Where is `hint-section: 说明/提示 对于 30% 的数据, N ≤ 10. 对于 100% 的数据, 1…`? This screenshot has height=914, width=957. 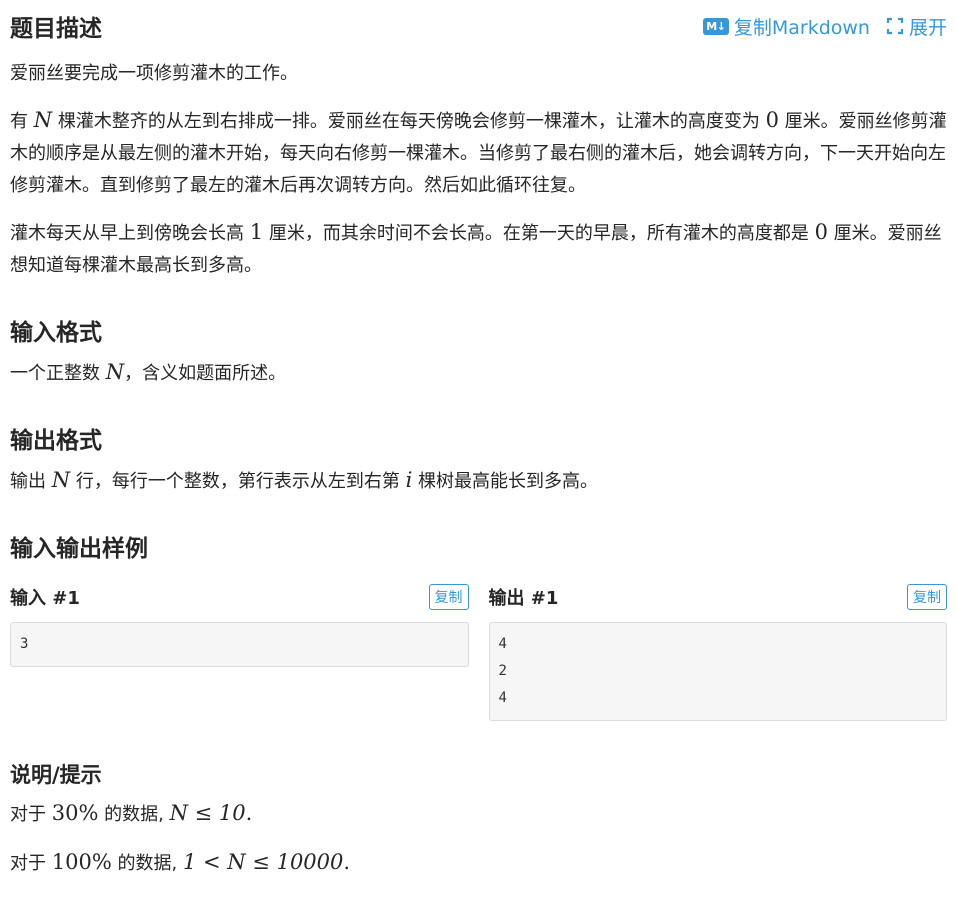 hint-section: 说明/提示 对于 30% 的数据, N ≤ 10. 对于 100% 的数据, 1… is located at coordinates (478, 819).